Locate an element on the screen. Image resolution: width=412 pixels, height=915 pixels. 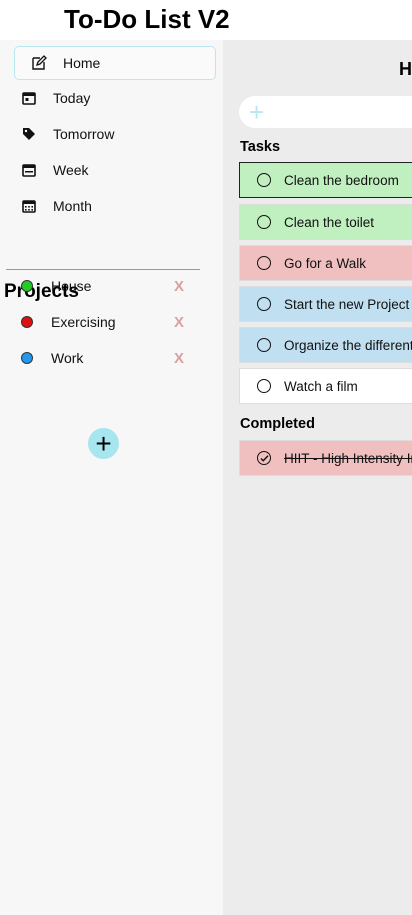
nav-label: Week is located at coordinates (71, 170).